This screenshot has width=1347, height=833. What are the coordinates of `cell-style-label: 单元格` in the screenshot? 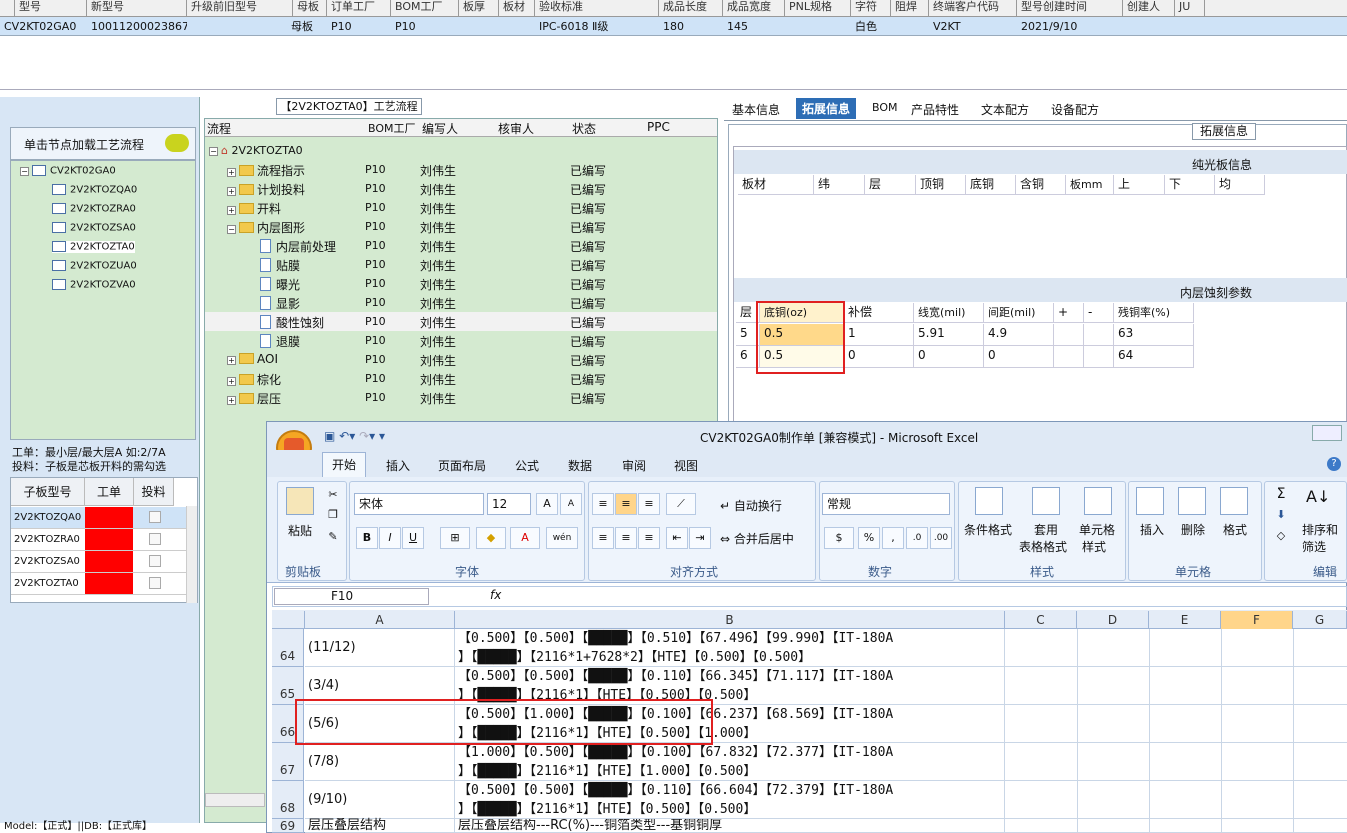 It's located at (1097, 529).